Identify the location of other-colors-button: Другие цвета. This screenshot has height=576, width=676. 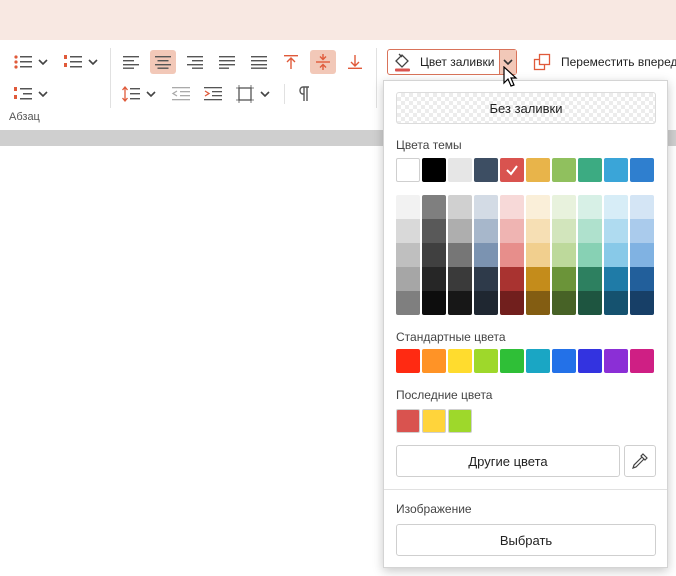
(508, 461).